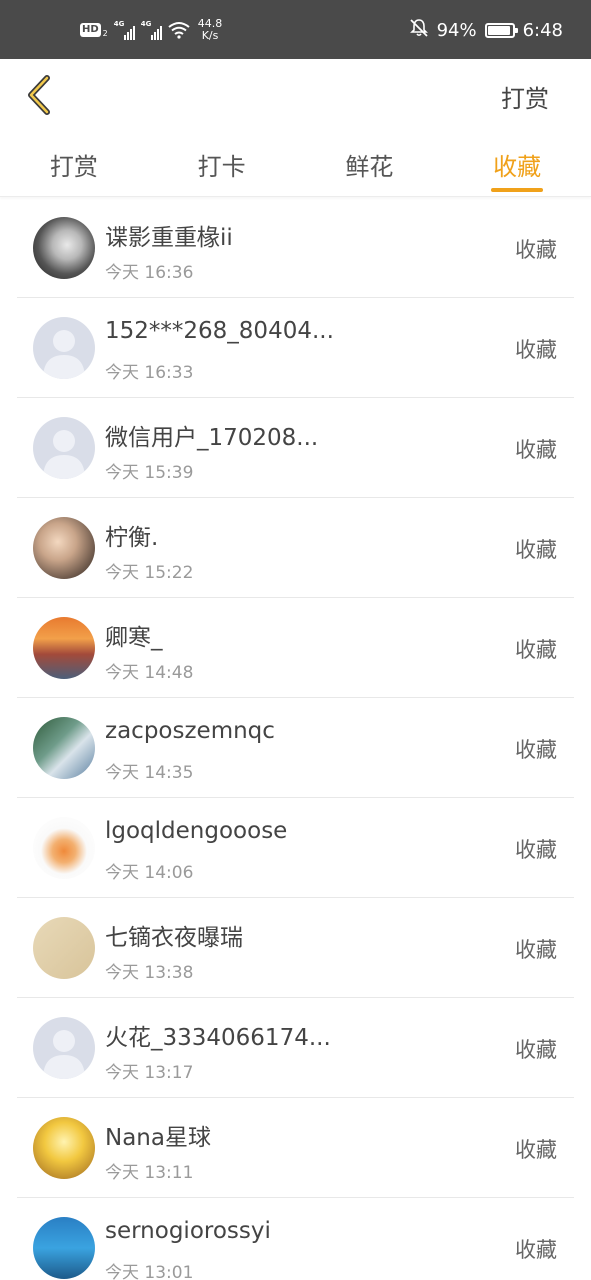 The image size is (591, 1280). Describe the element at coordinates (119, 24) in the screenshot. I see `sim1-label: 4G` at that location.